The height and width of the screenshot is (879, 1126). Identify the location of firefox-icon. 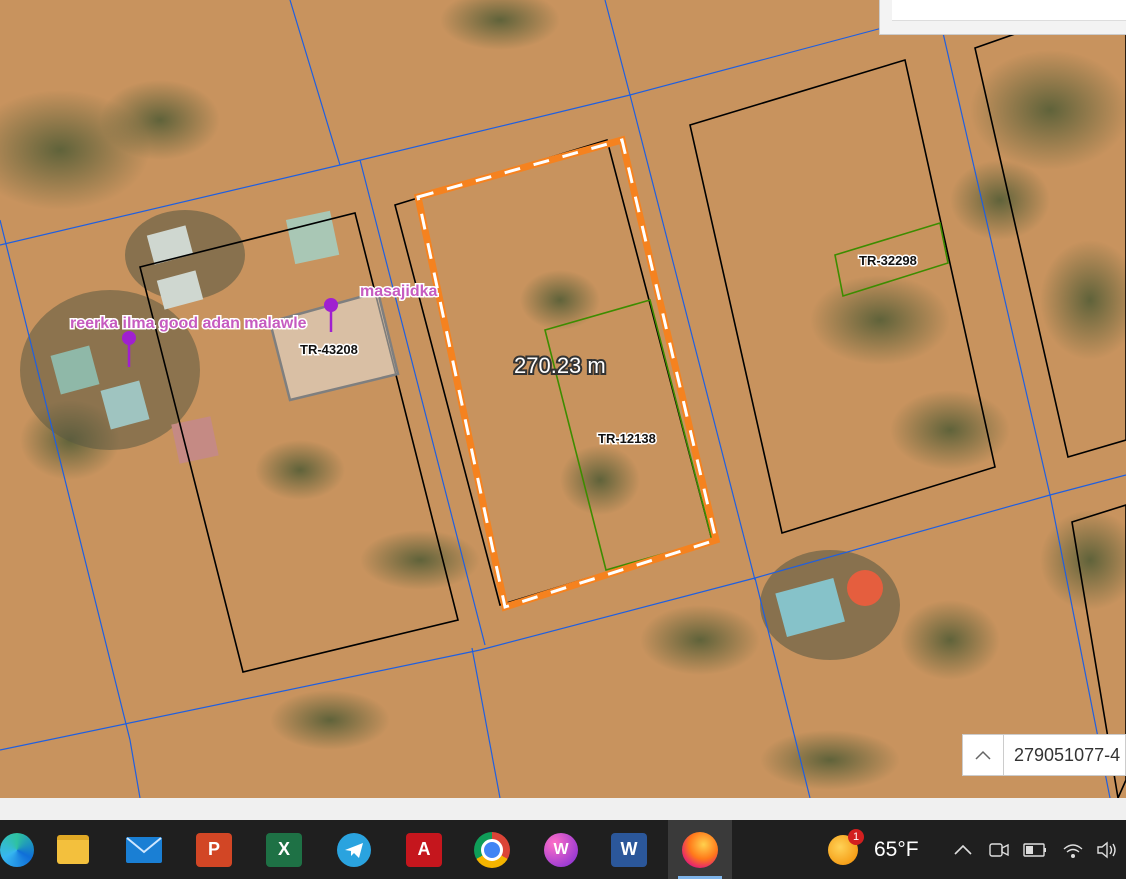
(700, 849).